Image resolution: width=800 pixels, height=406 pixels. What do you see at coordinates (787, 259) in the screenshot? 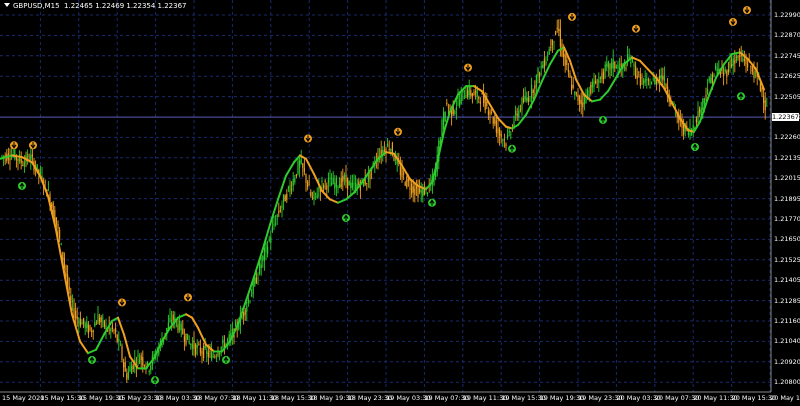
I see `price-tick-label: 1.21525` at bounding box center [787, 259].